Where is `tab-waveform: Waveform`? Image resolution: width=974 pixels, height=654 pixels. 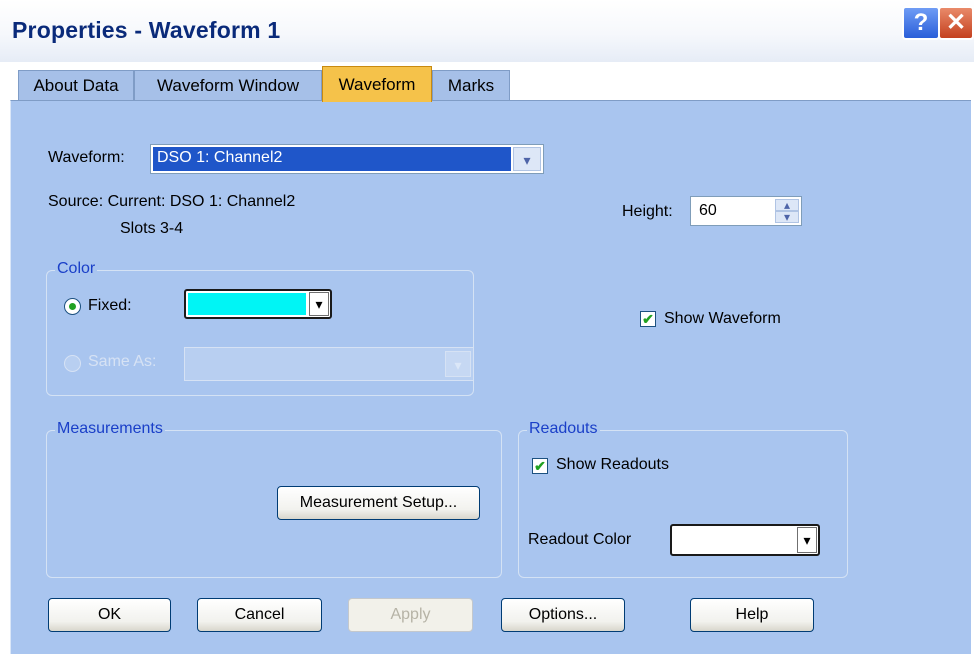 tab-waveform: Waveform is located at coordinates (377, 84).